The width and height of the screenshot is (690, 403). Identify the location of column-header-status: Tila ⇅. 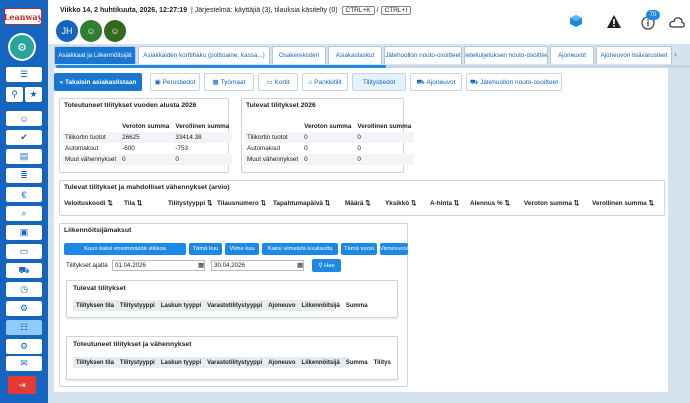
(133, 203).